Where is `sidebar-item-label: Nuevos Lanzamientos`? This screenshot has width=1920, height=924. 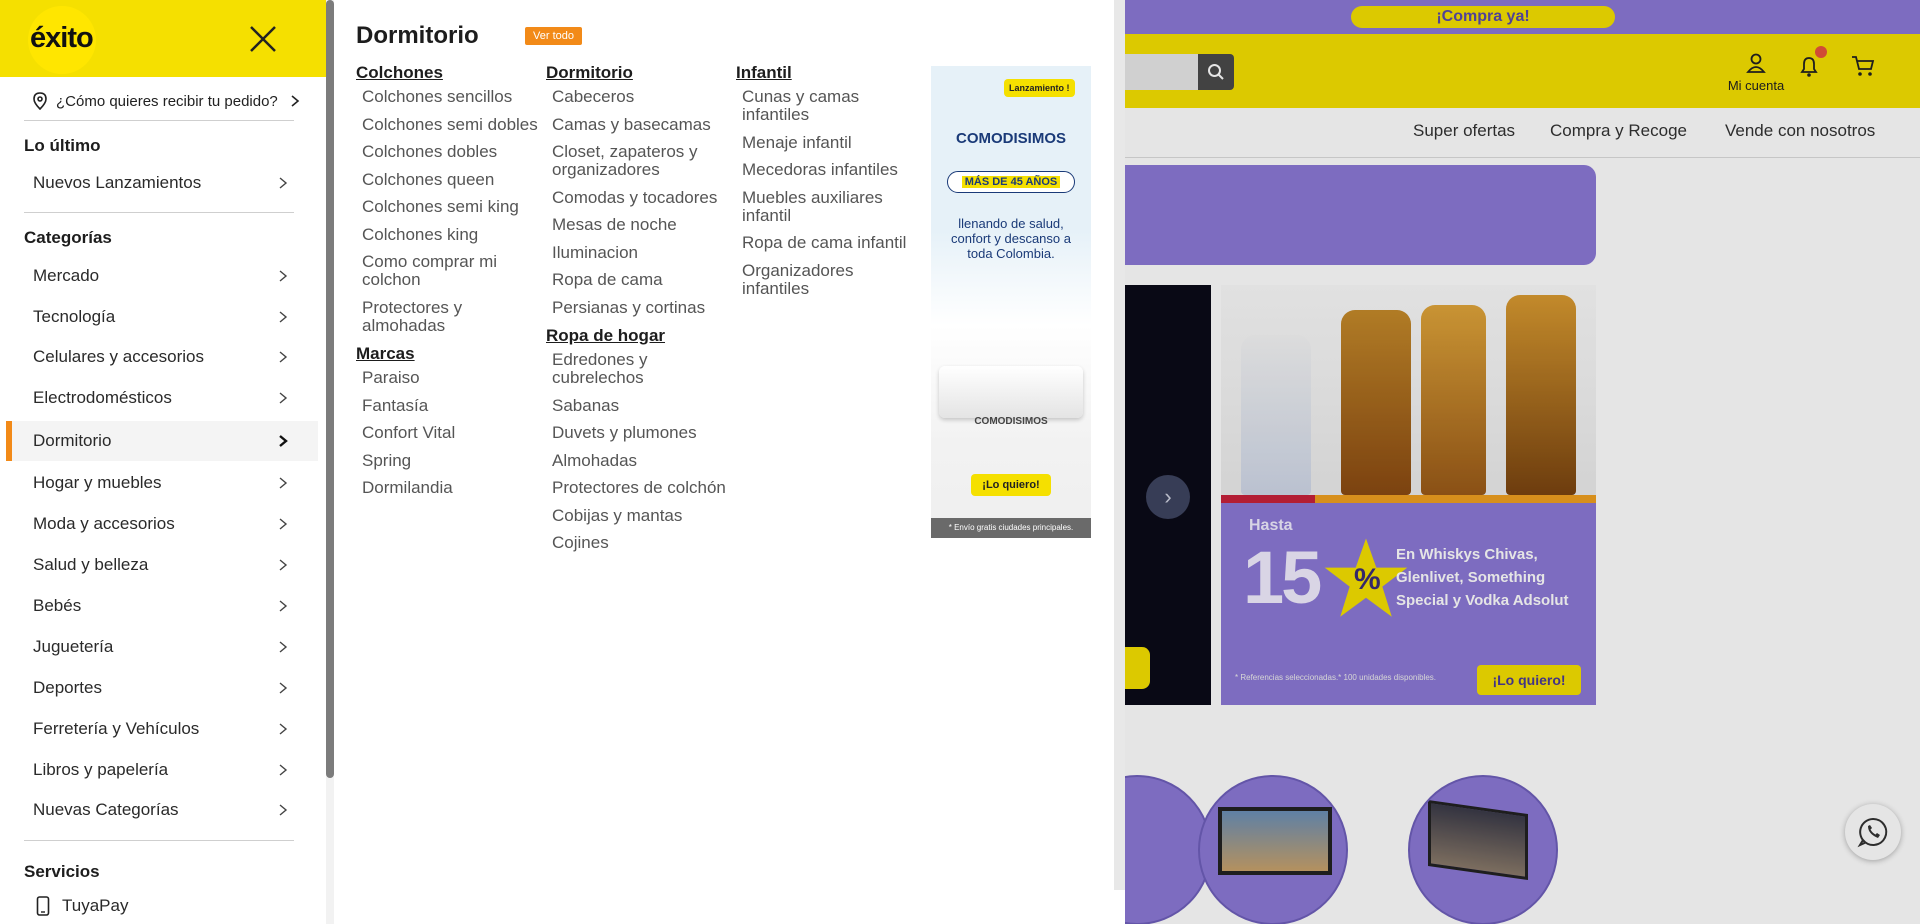 sidebar-item-label: Nuevos Lanzamientos is located at coordinates (117, 182).